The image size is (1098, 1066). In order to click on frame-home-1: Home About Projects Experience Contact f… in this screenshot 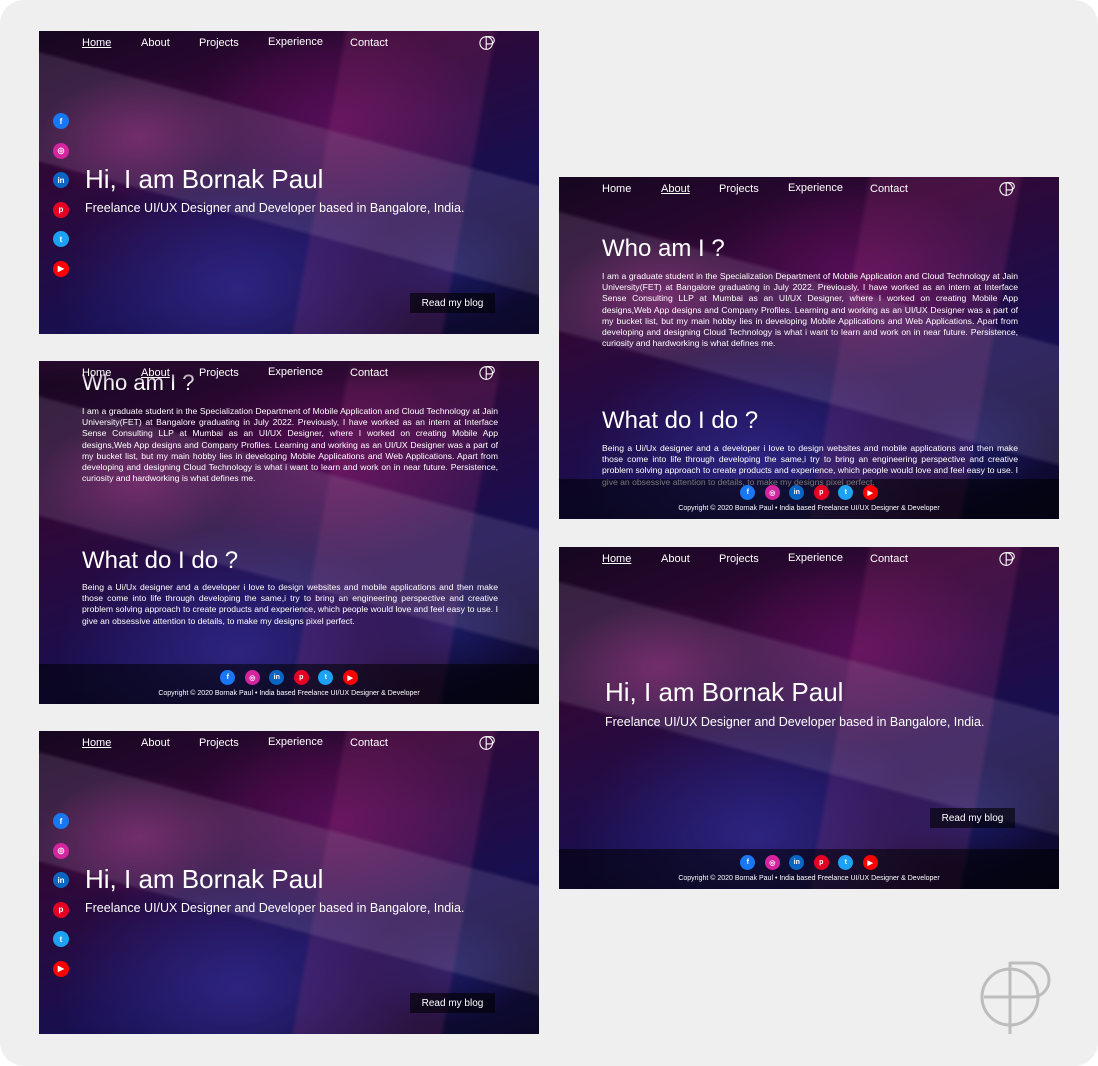, I will do `click(289, 182)`.